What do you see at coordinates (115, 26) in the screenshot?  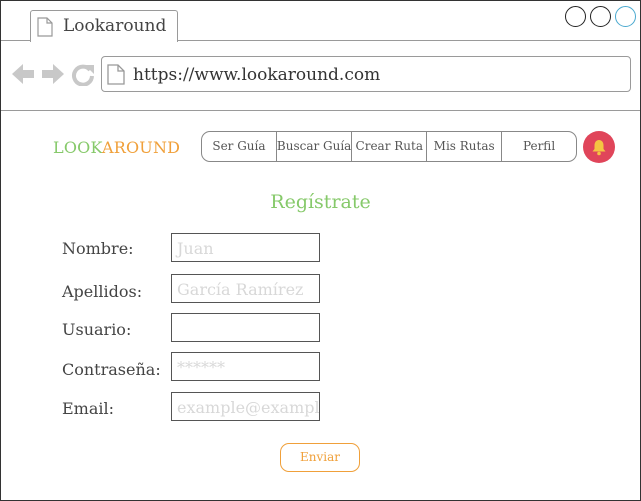 I see `tab-title: Lookaround` at bounding box center [115, 26].